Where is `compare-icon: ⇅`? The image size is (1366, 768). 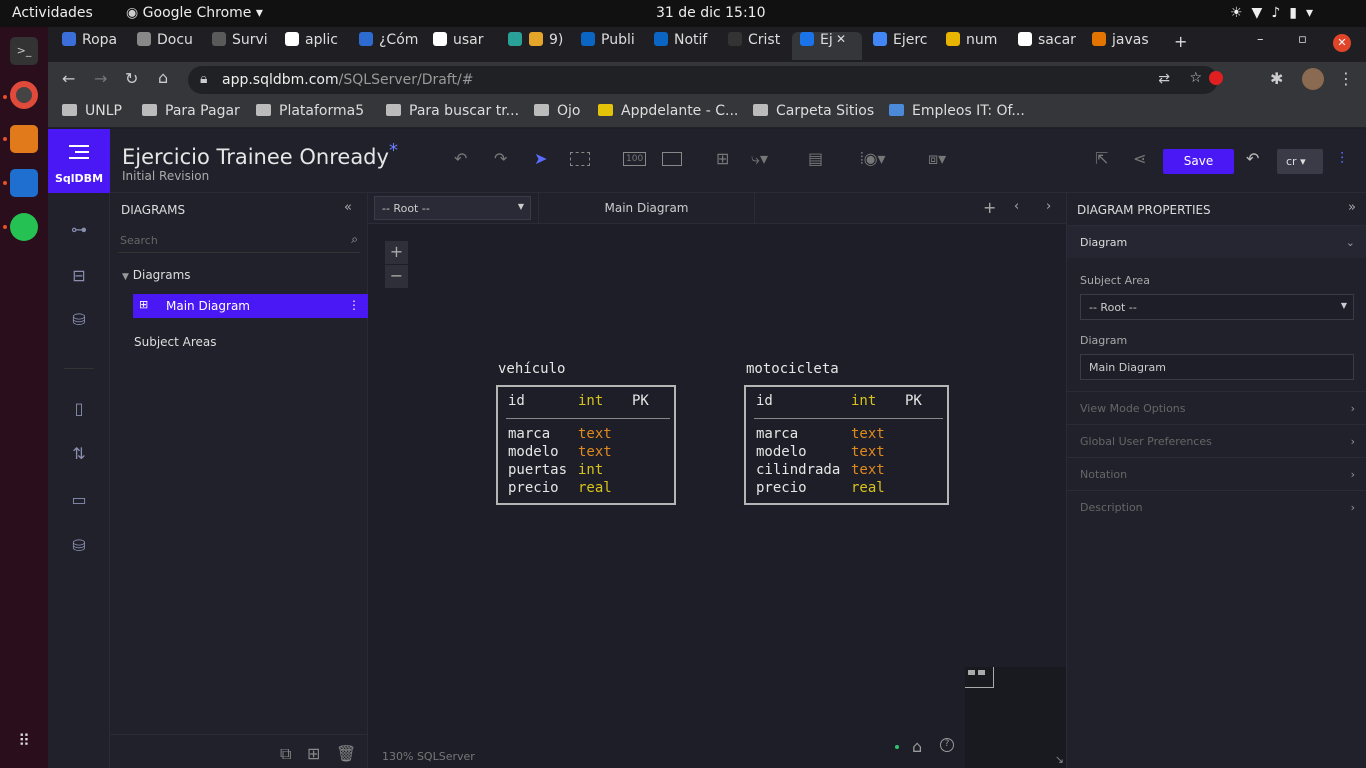
compare-icon: ⇅ is located at coordinates (79, 454).